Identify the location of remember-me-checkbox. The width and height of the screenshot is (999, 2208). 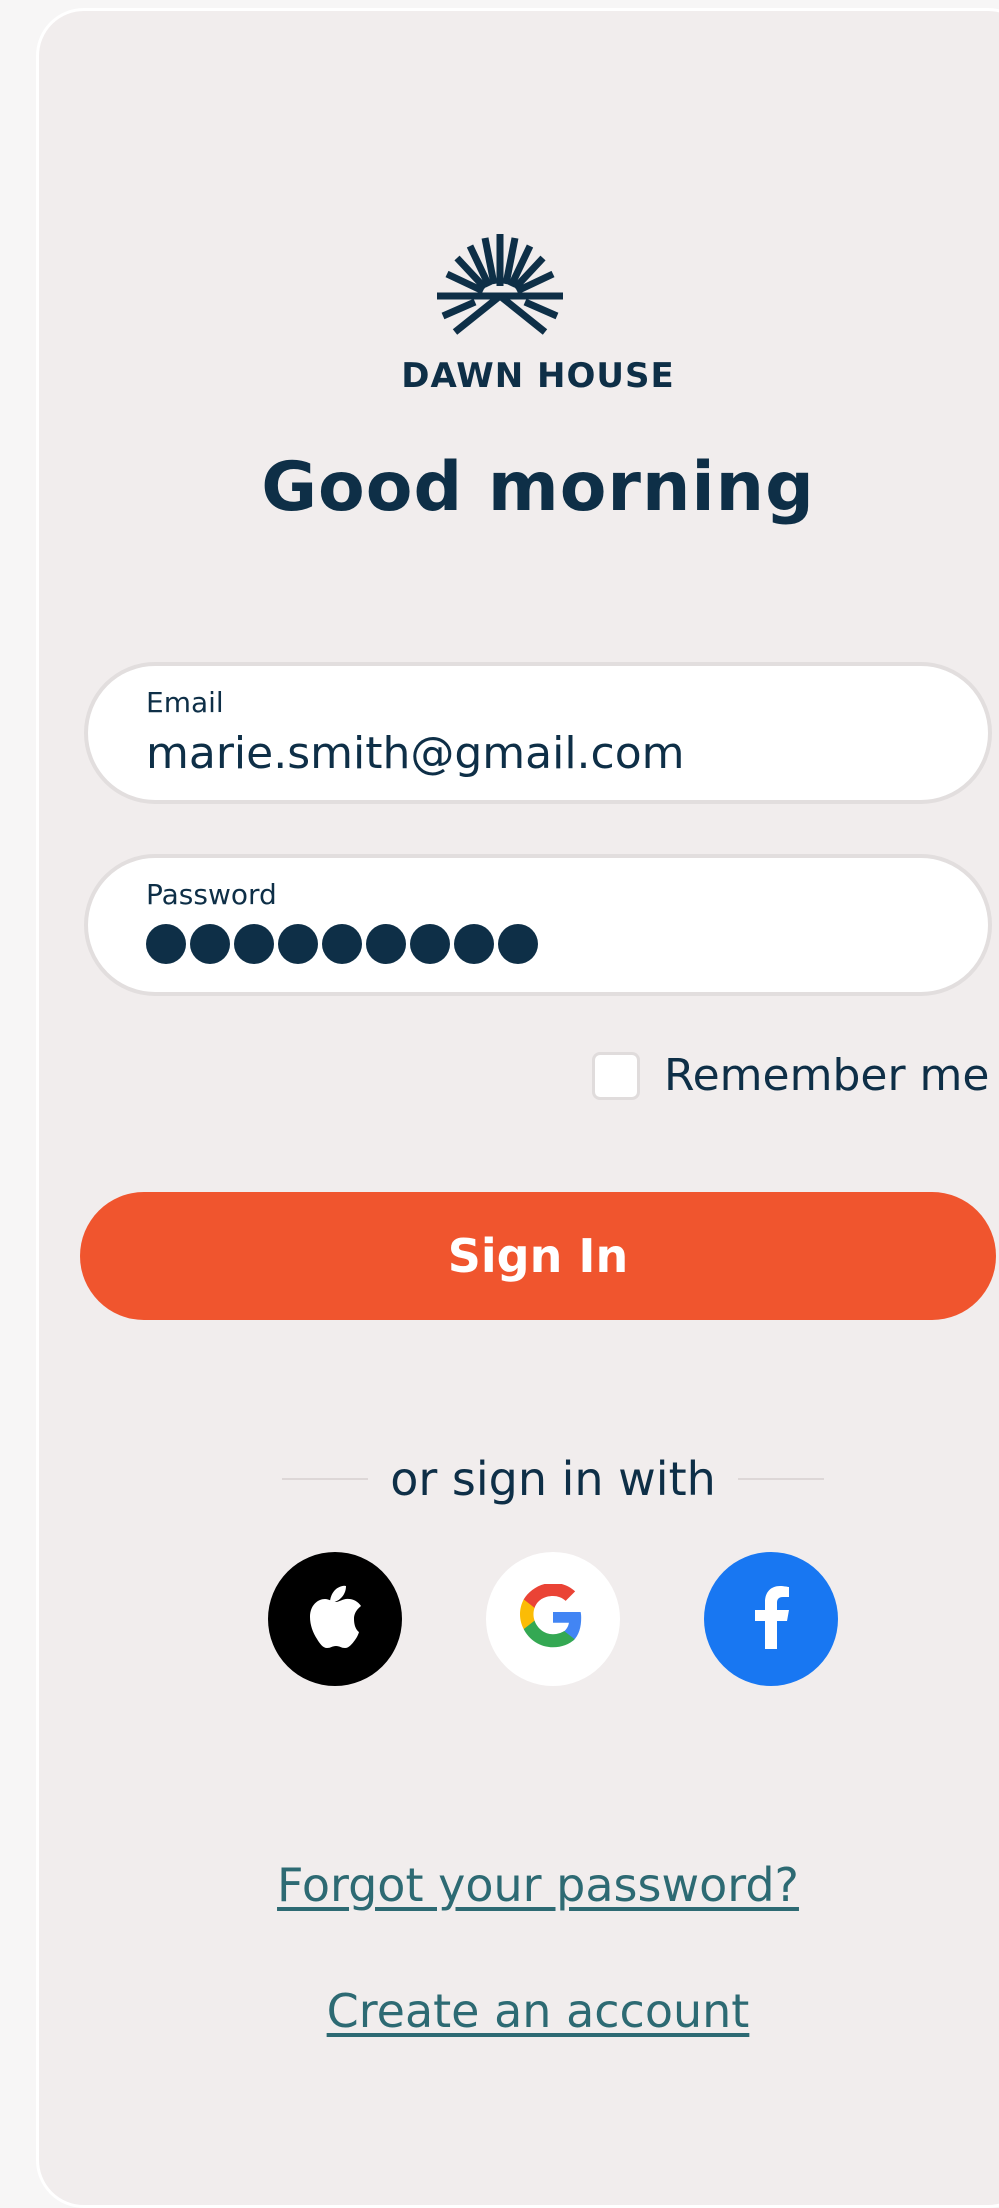
(616, 1075).